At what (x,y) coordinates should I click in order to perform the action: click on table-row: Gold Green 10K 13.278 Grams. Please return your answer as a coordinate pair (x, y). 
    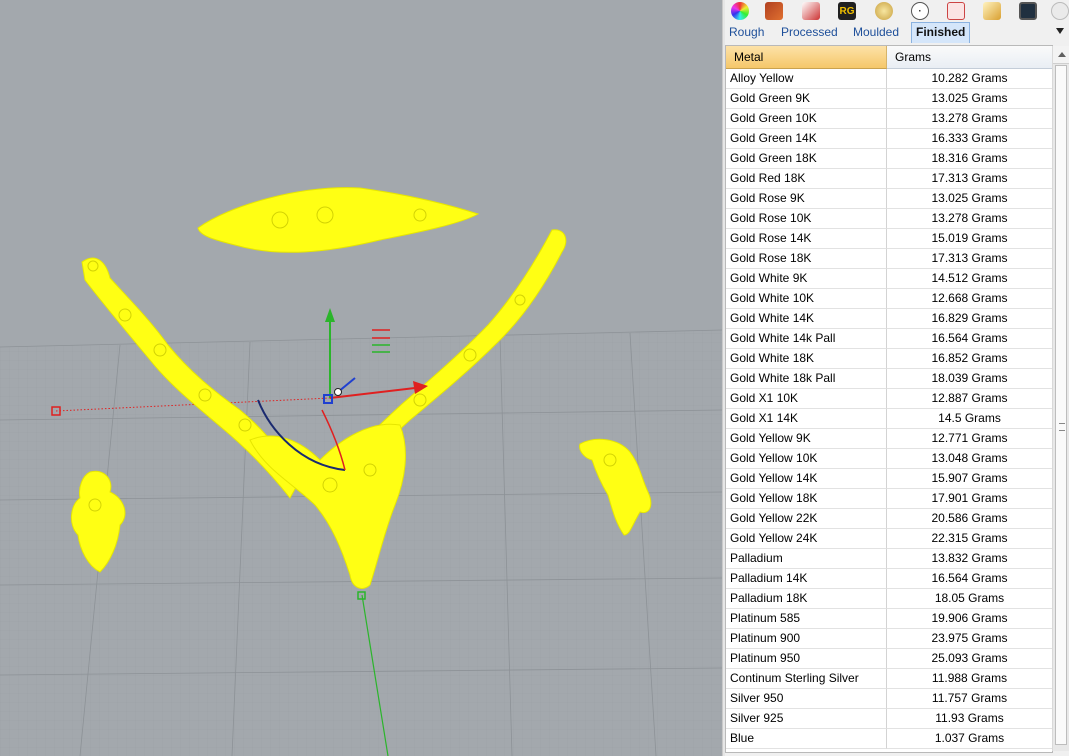
    Looking at the image, I should click on (889, 119).